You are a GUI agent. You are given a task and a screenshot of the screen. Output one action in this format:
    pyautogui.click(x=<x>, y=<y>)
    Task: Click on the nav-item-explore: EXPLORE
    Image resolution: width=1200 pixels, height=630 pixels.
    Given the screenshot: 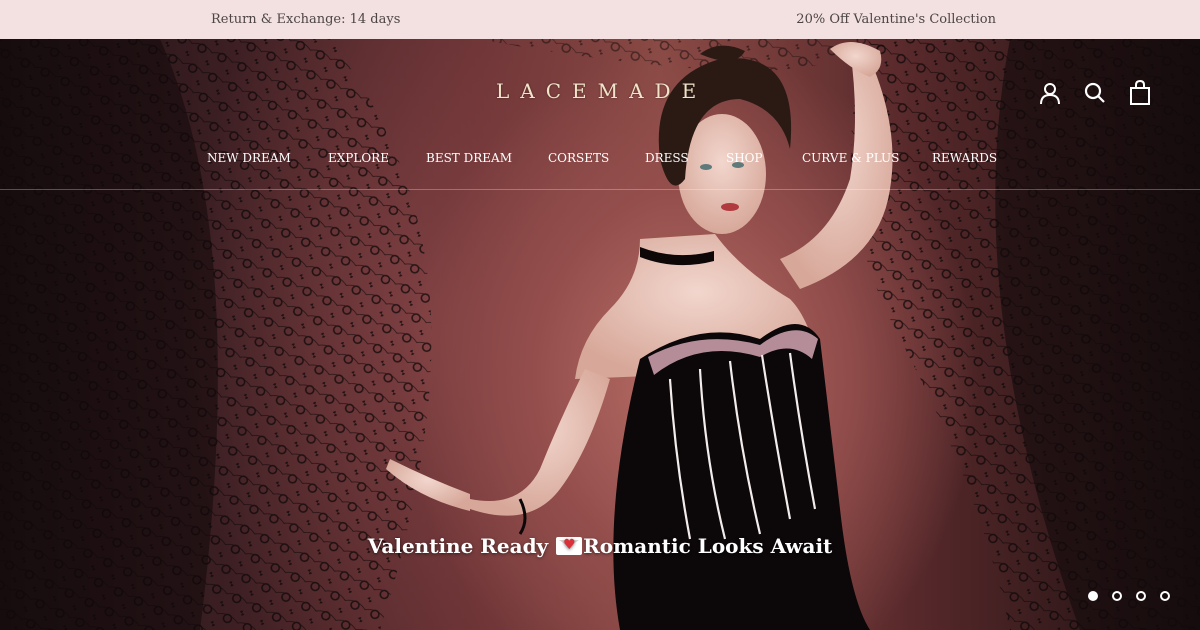 What is the action you would take?
    pyautogui.click(x=358, y=158)
    